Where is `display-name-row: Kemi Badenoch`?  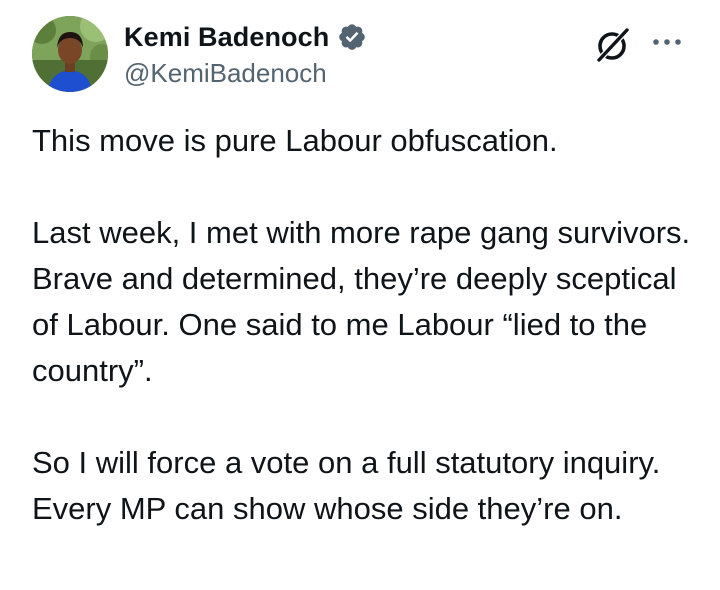
display-name-row: Kemi Badenoch is located at coordinates (245, 37).